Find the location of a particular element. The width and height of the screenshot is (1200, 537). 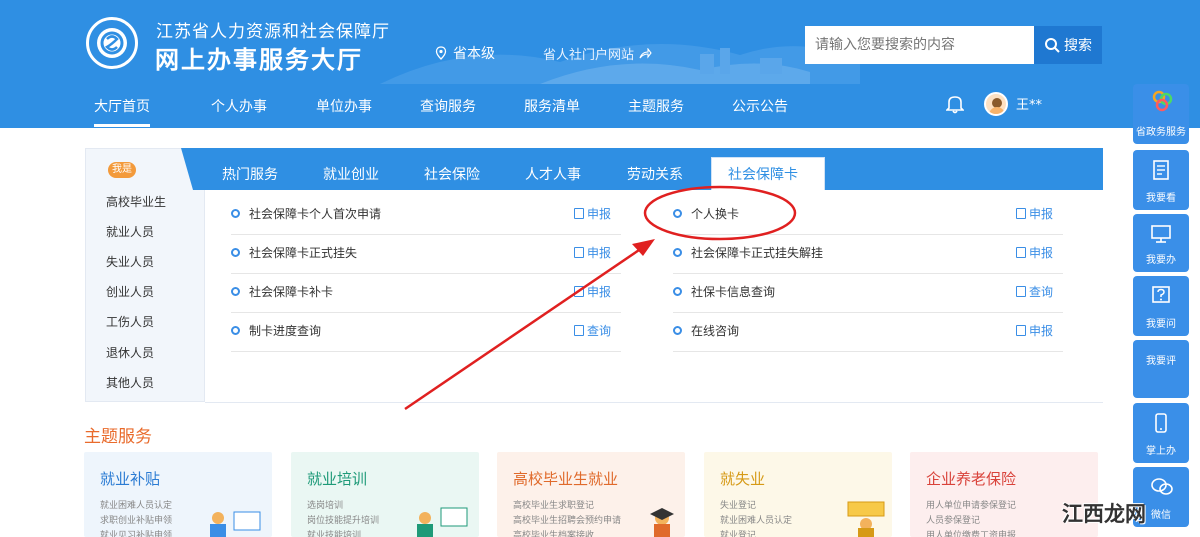

service-name: 制卡进度查询 is located at coordinates (285, 330).